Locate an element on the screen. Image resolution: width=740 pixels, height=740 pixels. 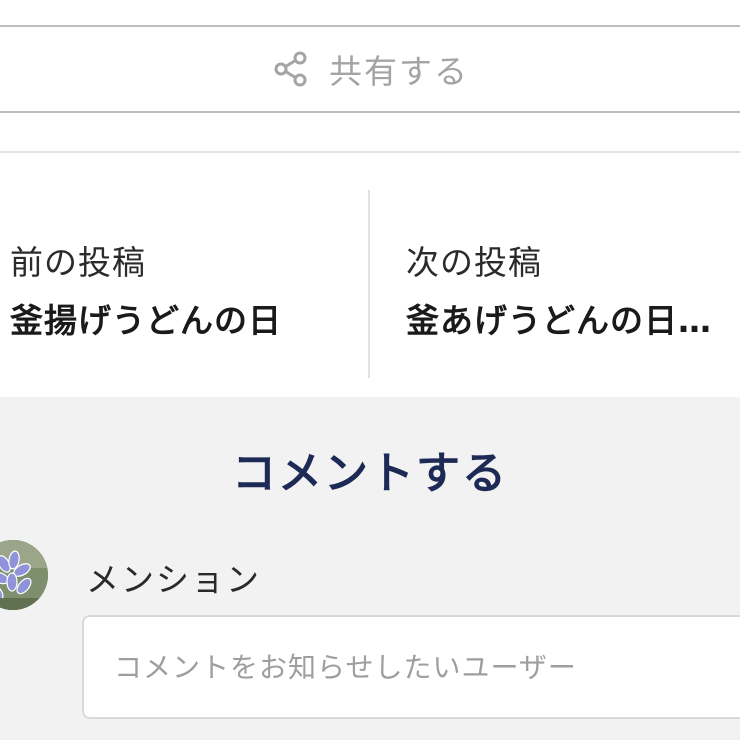
comment-heading: コメントする is located at coordinates (370, 473).